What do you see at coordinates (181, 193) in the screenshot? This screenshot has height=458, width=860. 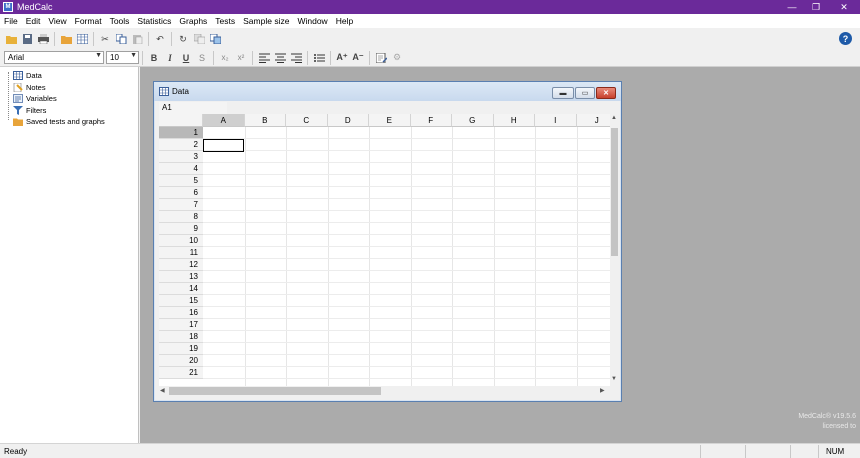 I see `row-header-6: 6` at bounding box center [181, 193].